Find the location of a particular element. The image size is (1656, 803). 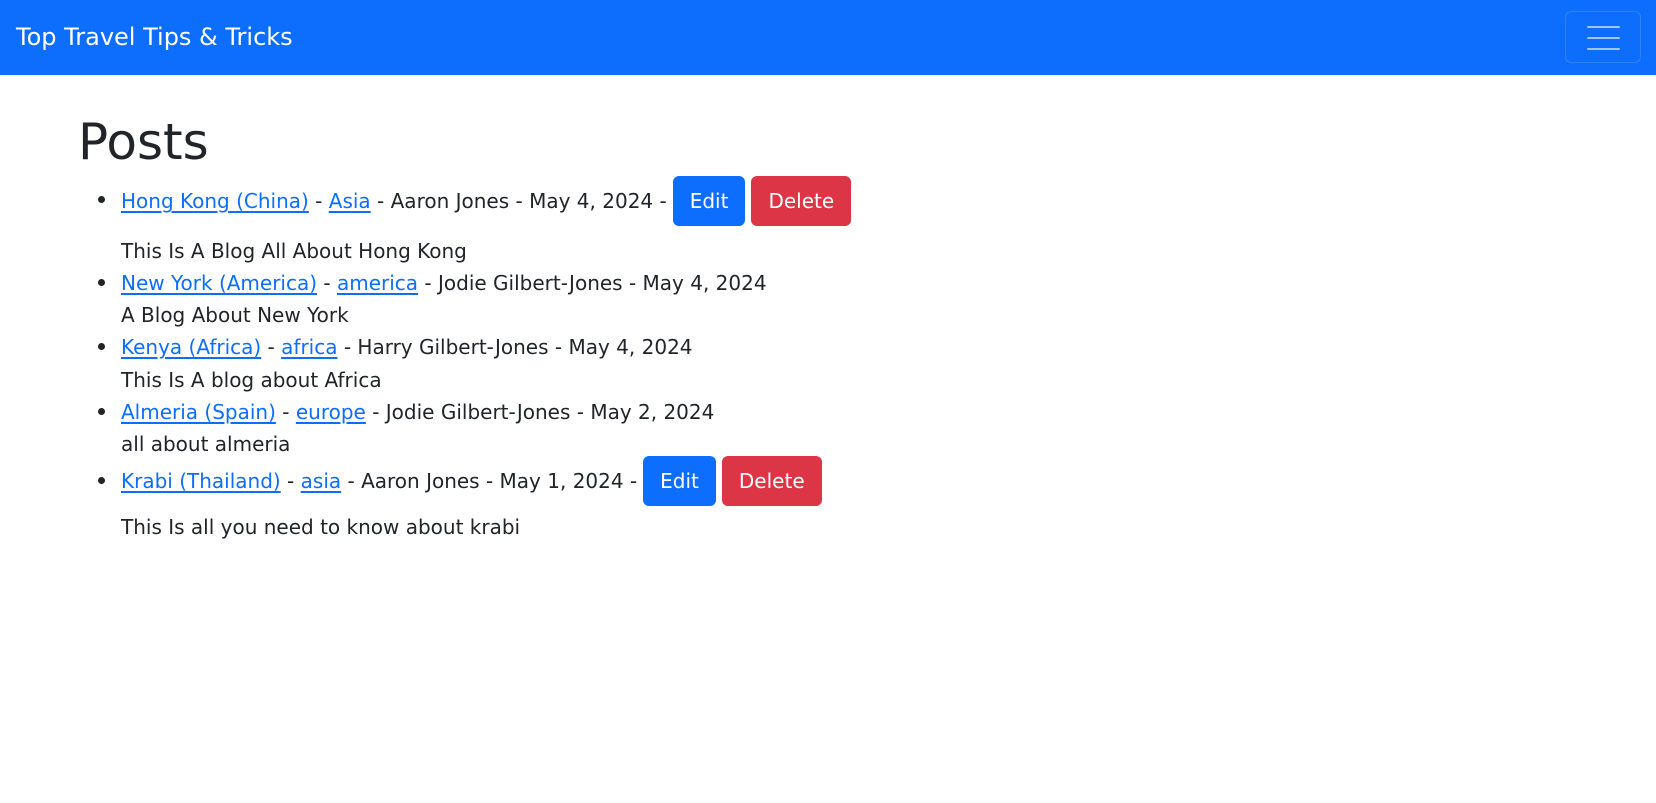

post-category-link: Asia is located at coordinates (350, 201).